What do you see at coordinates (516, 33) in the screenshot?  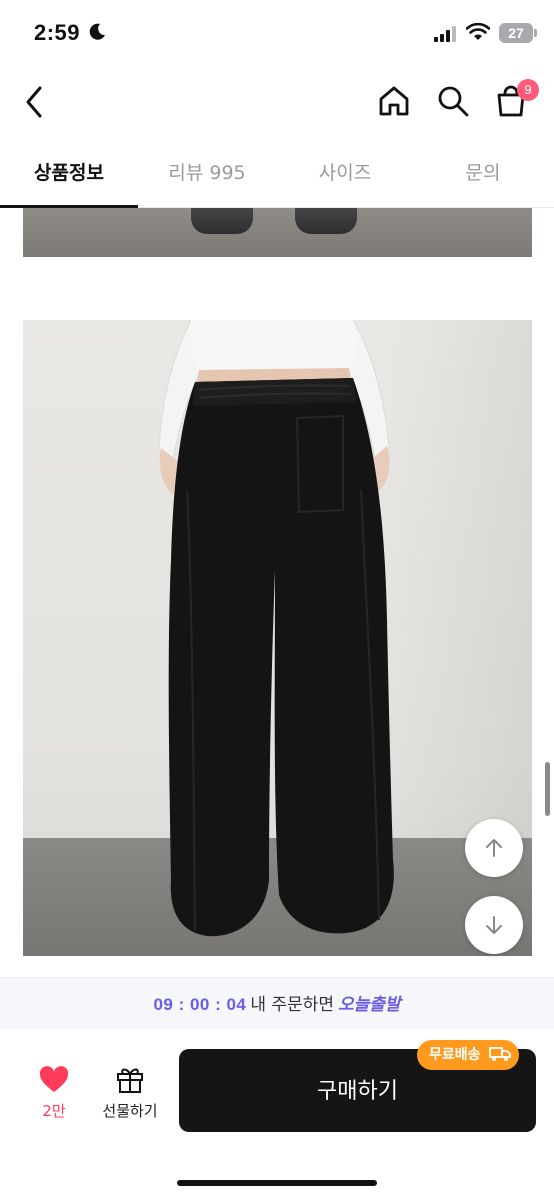 I see `battery-indicator: 27` at bounding box center [516, 33].